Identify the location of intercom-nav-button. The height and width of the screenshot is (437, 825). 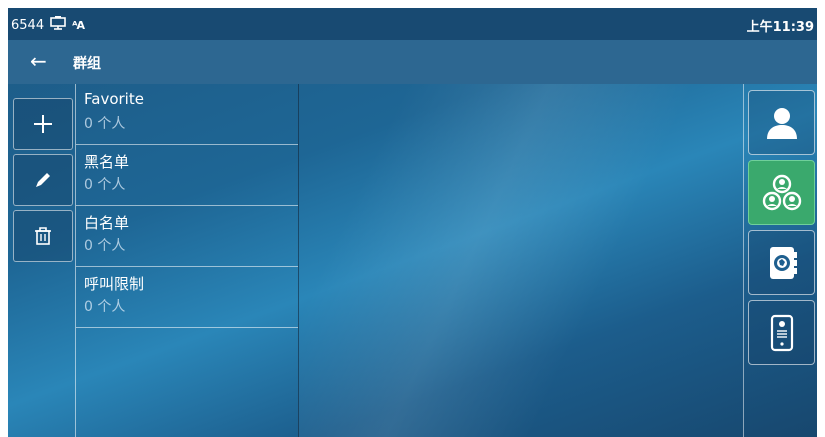
(781, 332).